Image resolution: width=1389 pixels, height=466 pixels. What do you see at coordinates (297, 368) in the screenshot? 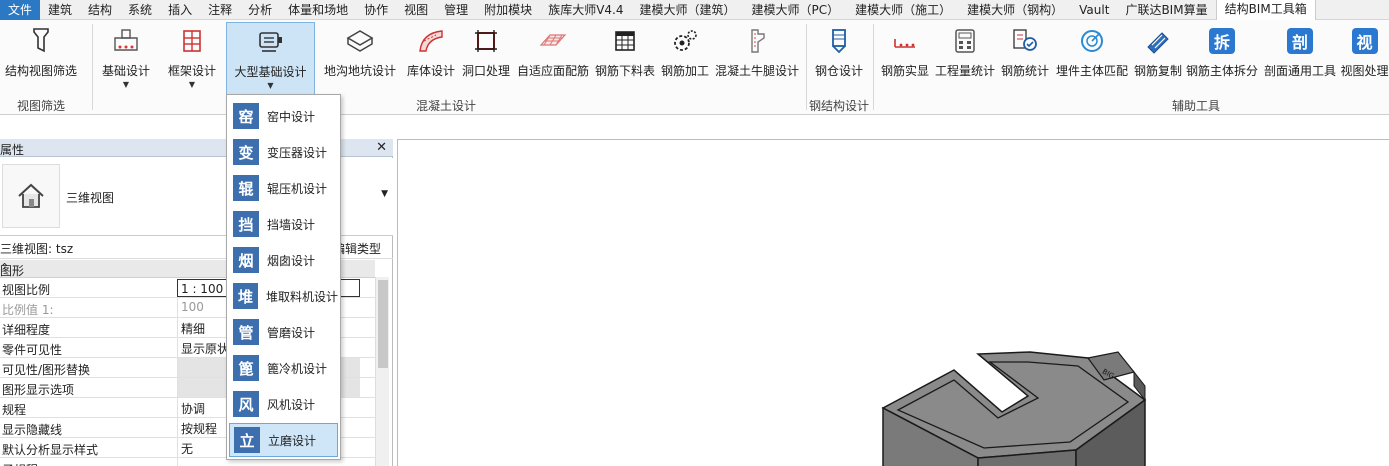
I see `menu-item-label: 篦冷机设计` at bounding box center [297, 368].